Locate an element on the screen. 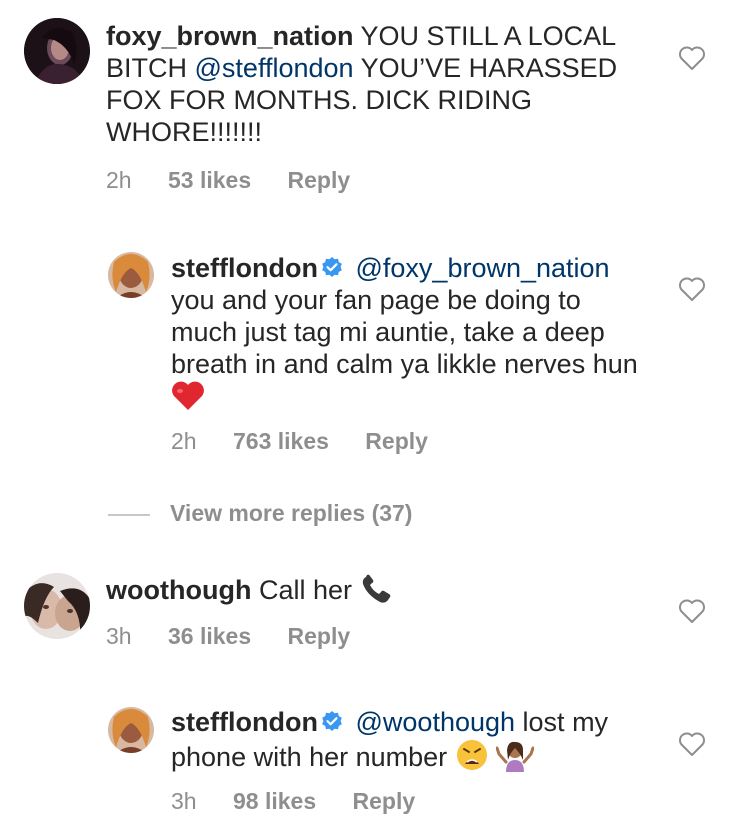  comment-text: woothough Call her is located at coordinates (386, 589).